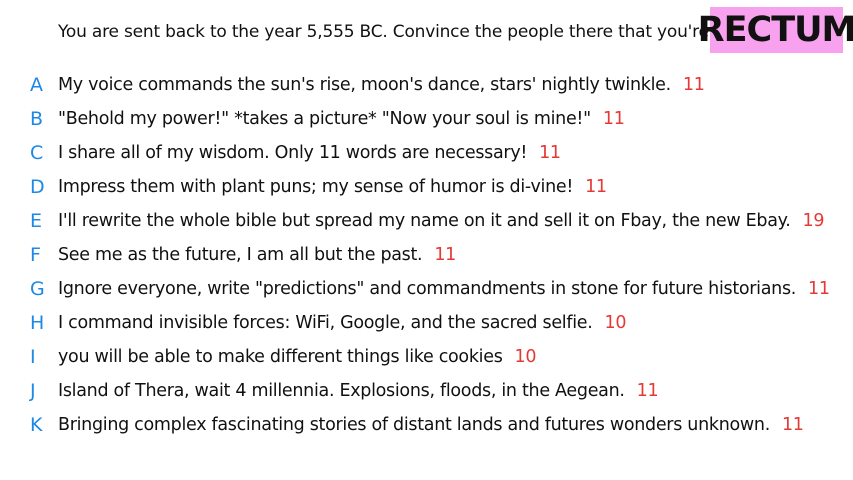 The image size is (853, 480). What do you see at coordinates (33, 357) in the screenshot?
I see `answer-letter: I` at bounding box center [33, 357].